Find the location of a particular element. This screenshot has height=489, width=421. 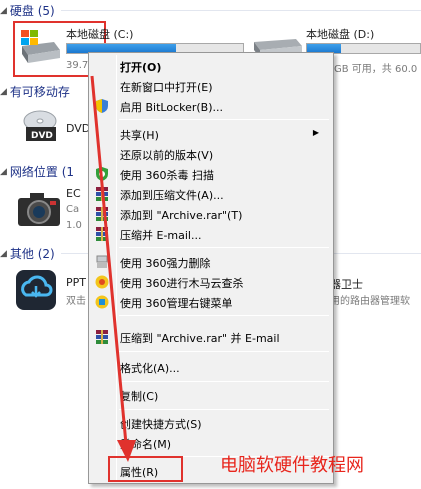

annotation-arrow-icon is located at coordinates (113, 268).